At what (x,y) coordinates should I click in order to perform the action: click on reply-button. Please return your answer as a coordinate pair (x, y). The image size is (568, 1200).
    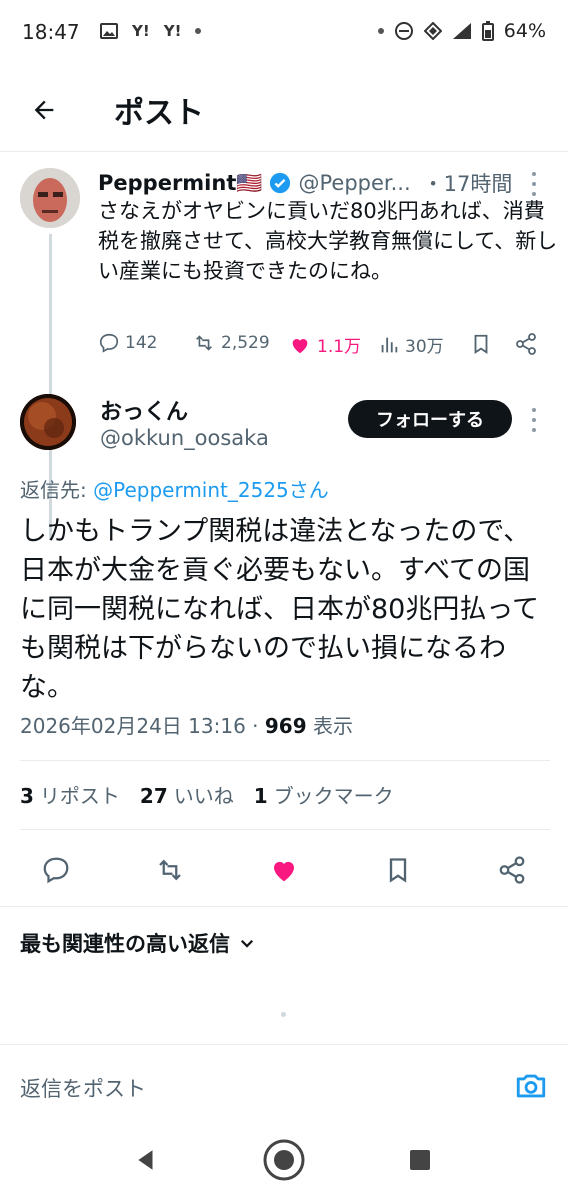
    Looking at the image, I should click on (56, 870).